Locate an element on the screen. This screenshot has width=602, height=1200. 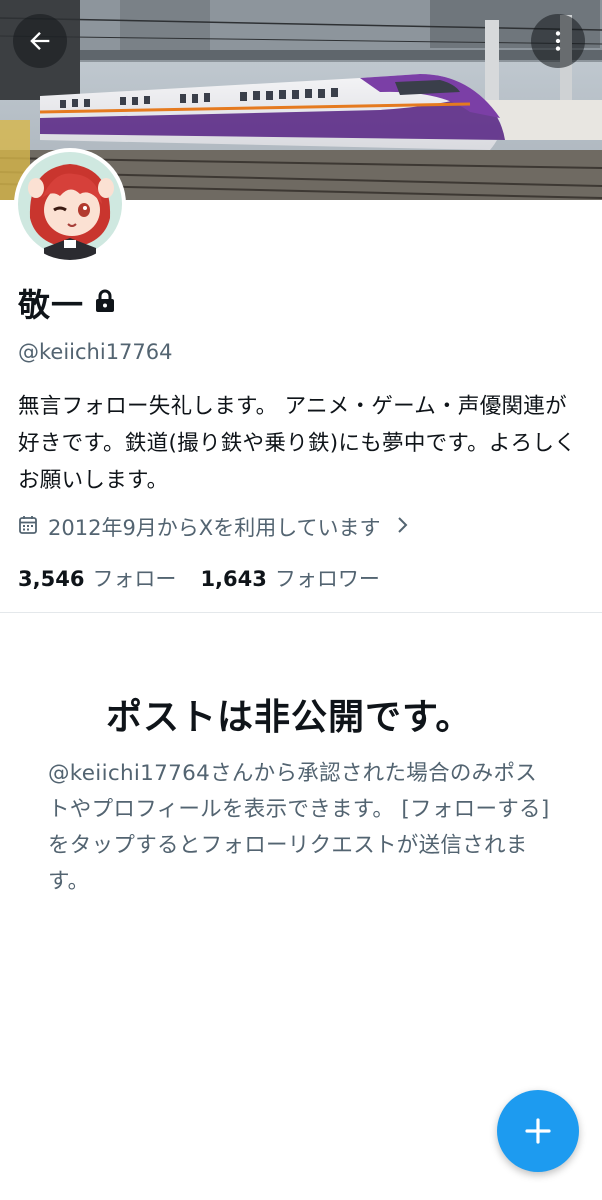
followers-label: フォロワー is located at coordinates (327, 579).